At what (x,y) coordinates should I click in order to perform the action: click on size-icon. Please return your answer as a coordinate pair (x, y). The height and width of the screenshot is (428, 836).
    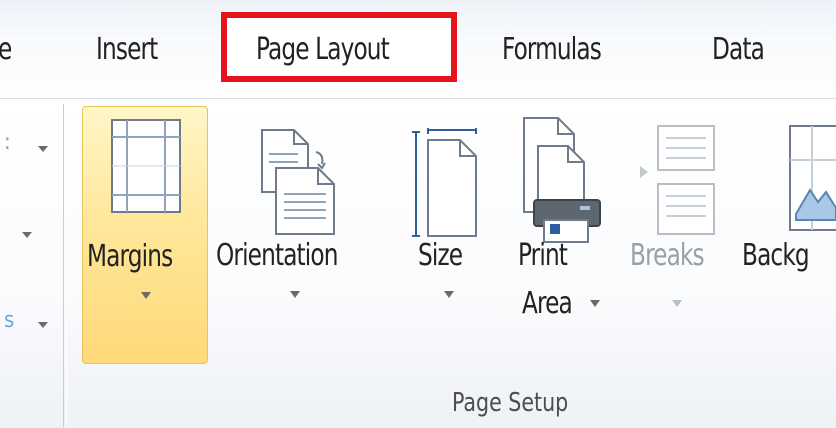
    Looking at the image, I should click on (444, 182).